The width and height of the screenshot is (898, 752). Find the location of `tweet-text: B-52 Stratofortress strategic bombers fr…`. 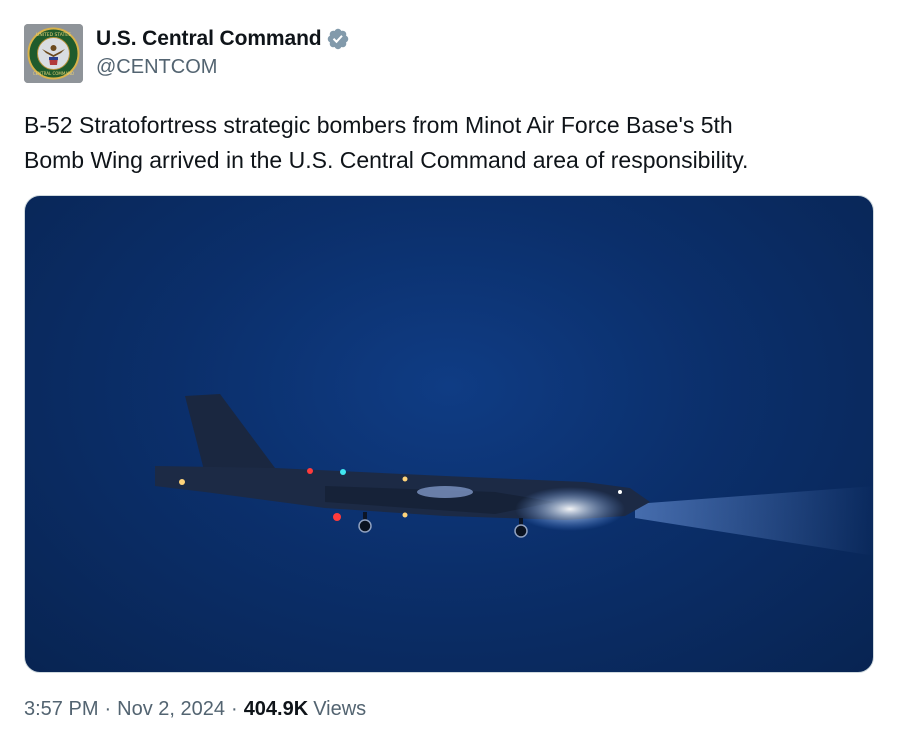

tweet-text: B-52 Stratofortress strategic bombers fr… is located at coordinates (449, 143).